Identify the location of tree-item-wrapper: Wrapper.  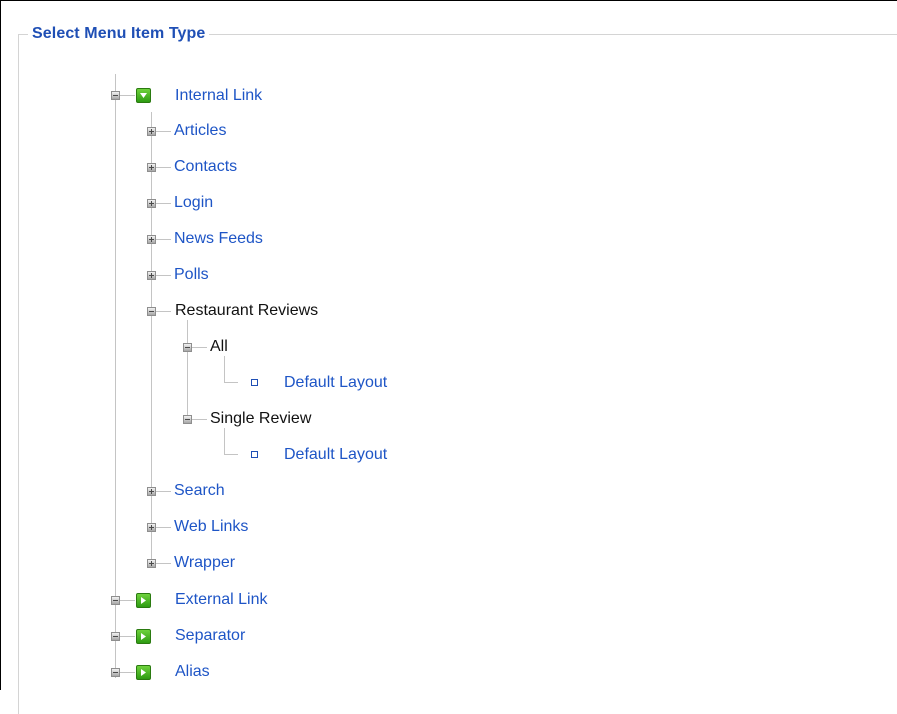
(204, 563).